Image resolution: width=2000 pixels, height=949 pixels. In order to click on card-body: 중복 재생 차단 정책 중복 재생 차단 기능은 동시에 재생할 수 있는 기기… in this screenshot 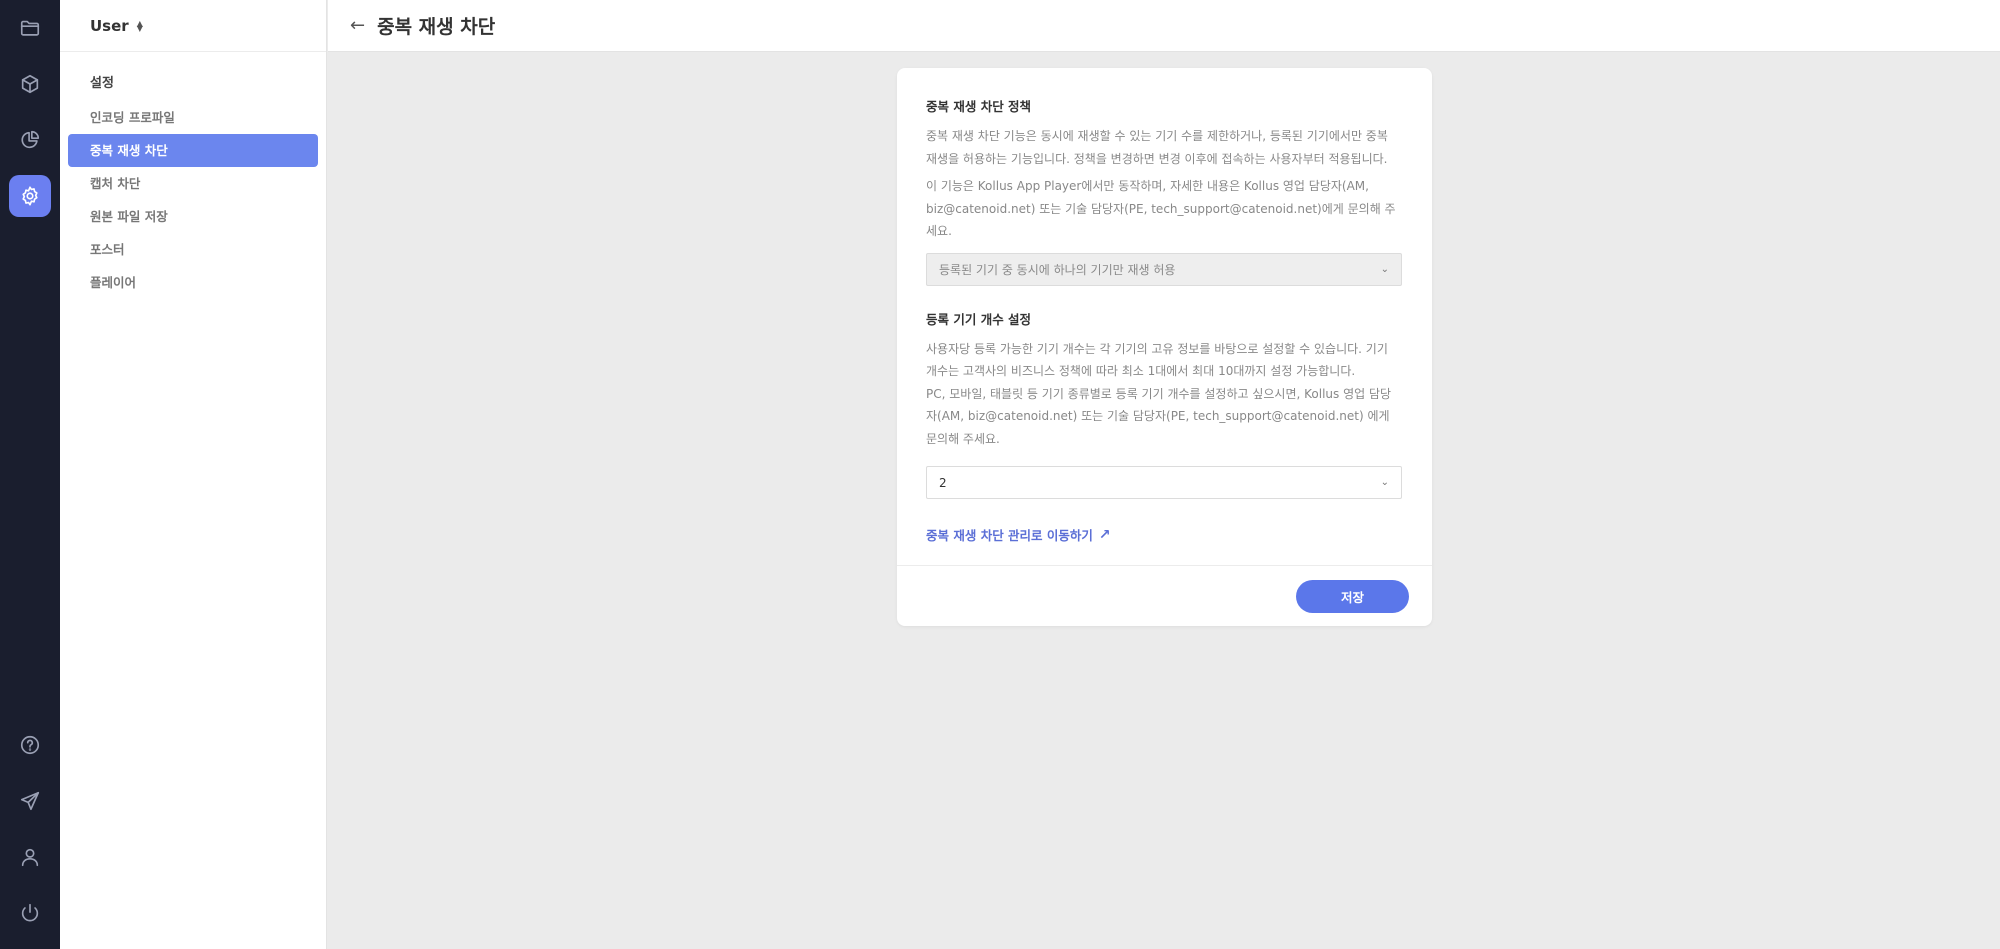, I will do `click(1164, 306)`.